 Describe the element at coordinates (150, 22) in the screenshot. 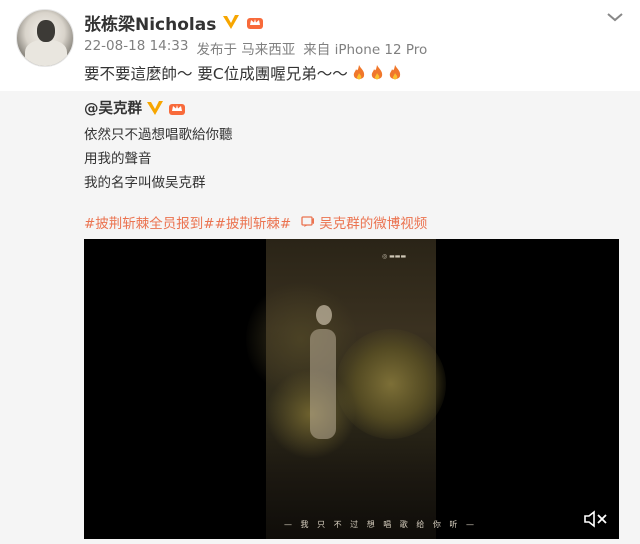

I see `author-name: 张栋梁Nicholas` at that location.